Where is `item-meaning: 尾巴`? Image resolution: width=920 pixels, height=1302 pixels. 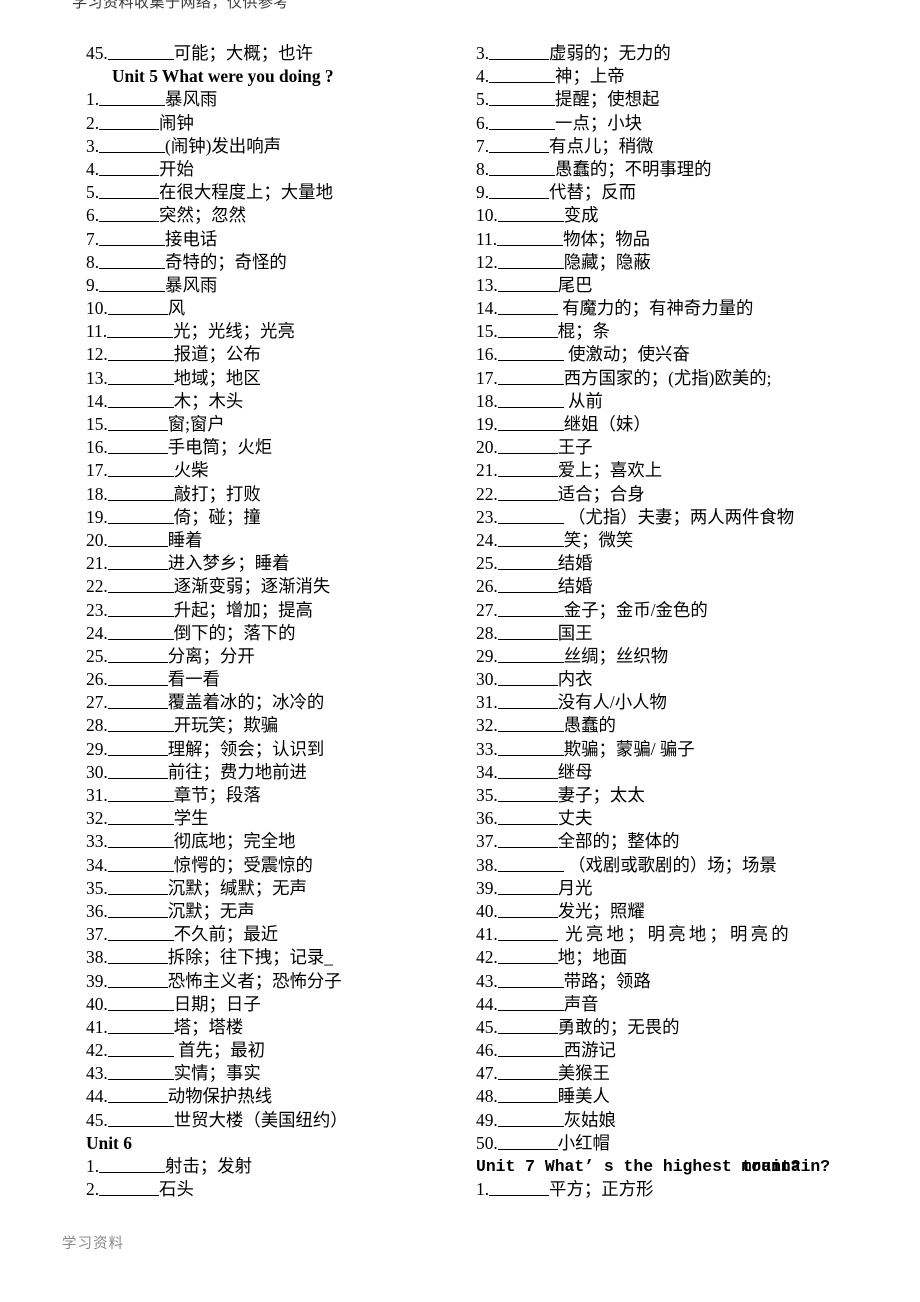 item-meaning: 尾巴 is located at coordinates (575, 284).